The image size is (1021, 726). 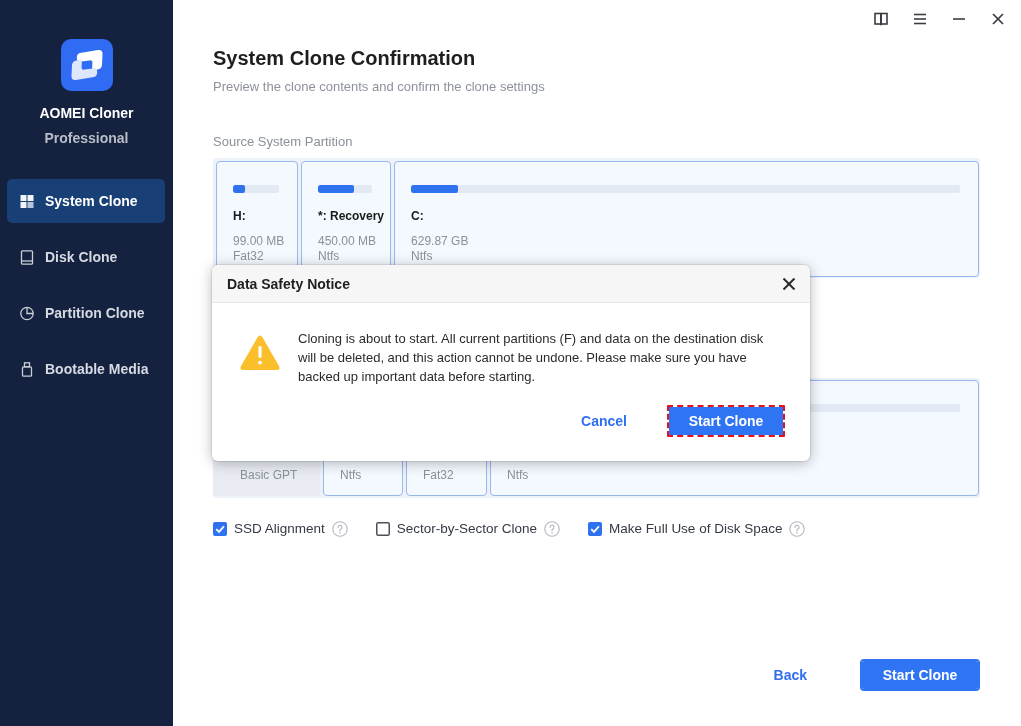 I want to click on partition-label: *: Recovery, so click(x=351, y=216).